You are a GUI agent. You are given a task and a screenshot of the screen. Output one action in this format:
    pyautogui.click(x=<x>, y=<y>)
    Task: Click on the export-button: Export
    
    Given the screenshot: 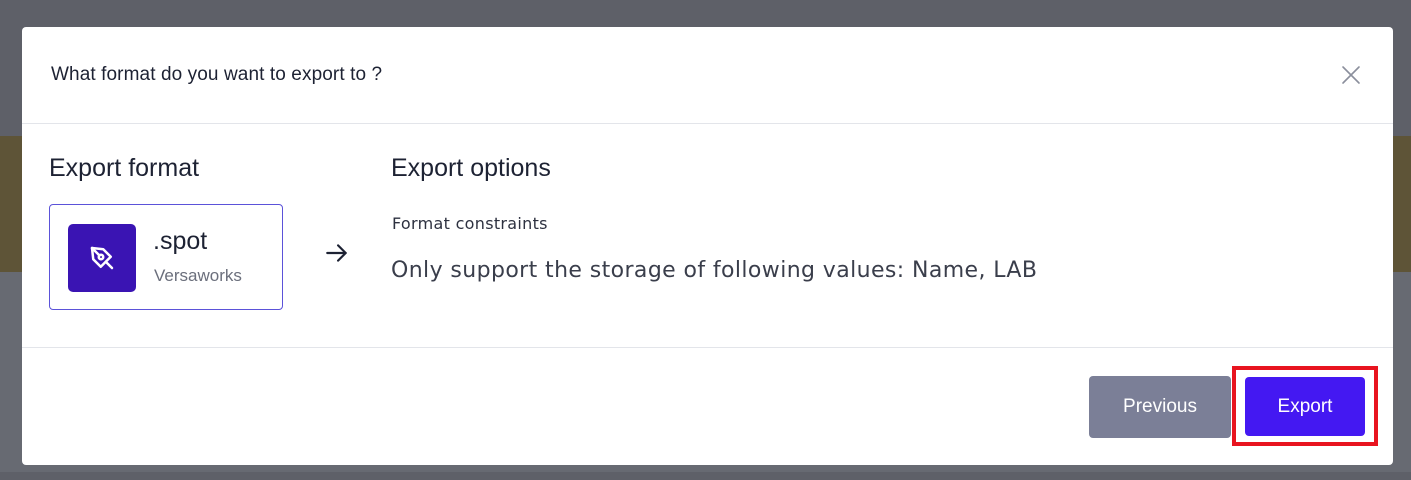 What is the action you would take?
    pyautogui.click(x=1305, y=406)
    